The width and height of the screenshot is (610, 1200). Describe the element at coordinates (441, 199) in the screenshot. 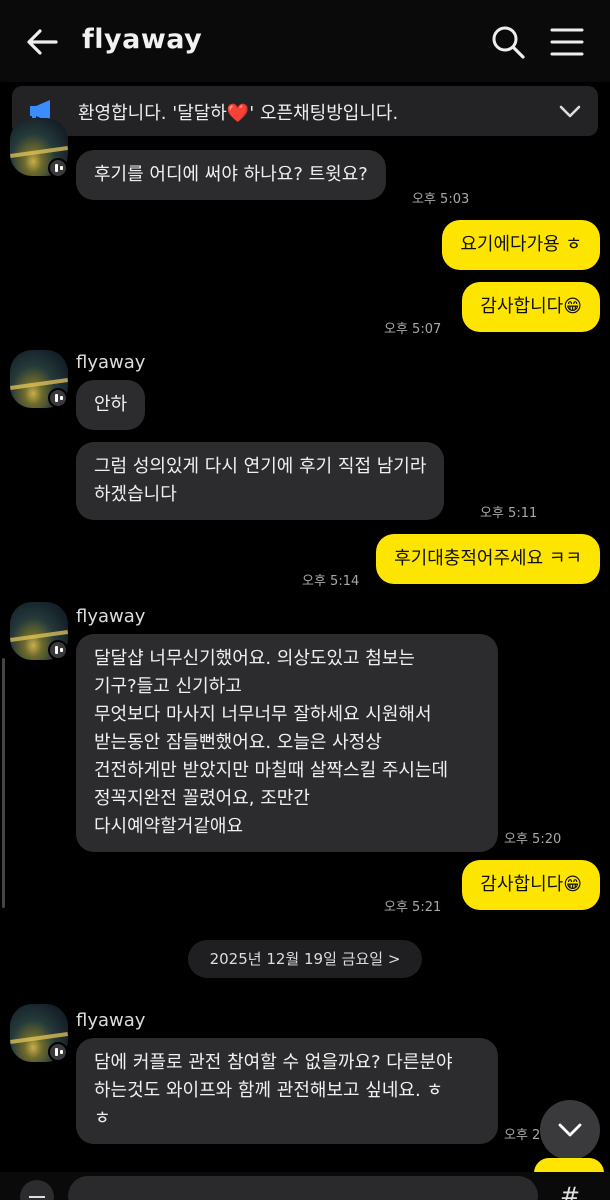

I see `message-time: 오후 5:03` at that location.